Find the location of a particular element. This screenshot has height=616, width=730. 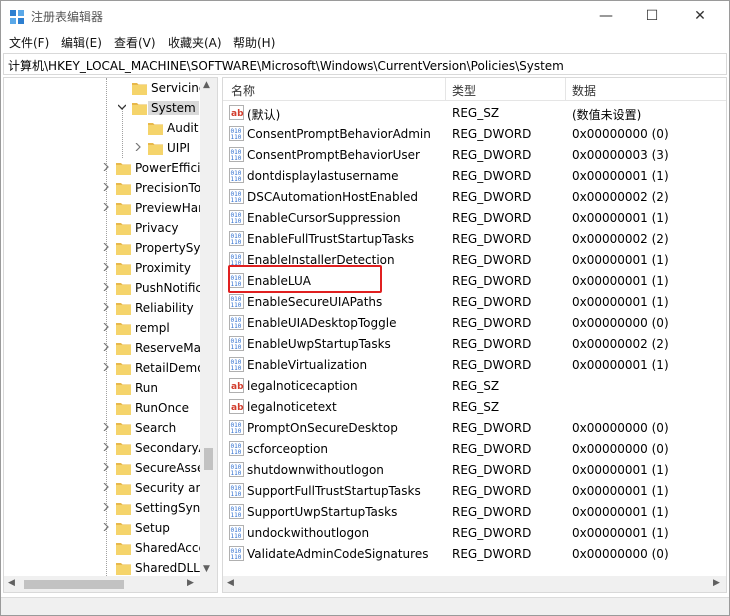

tree-item: SecureAssess is located at coordinates (110, 468).